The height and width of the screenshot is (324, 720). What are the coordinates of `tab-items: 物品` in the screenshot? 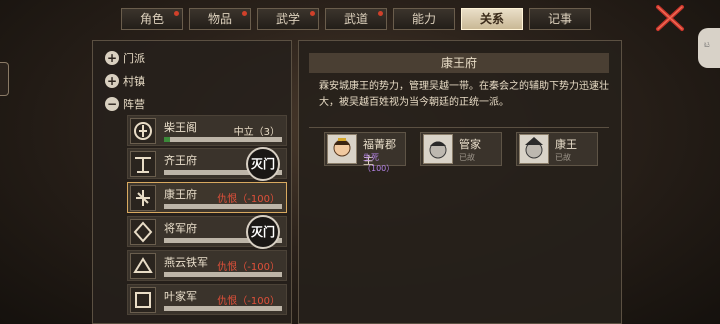 It's located at (220, 19).